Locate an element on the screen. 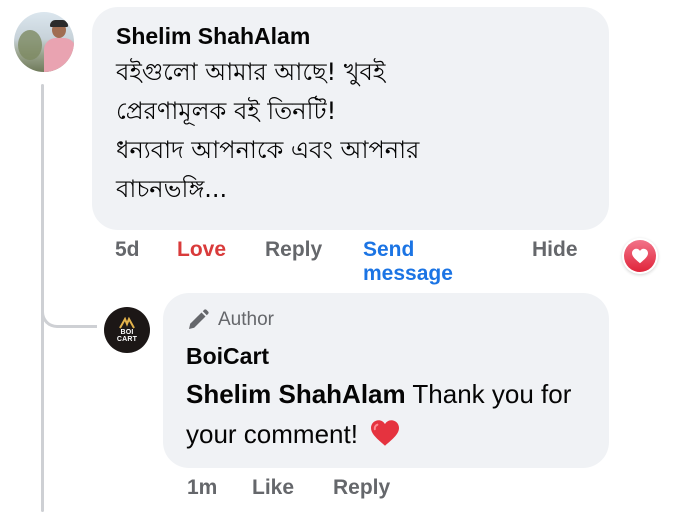 This screenshot has height=512, width=688. mention-link: Shelim ShahAlam is located at coordinates (296, 394).